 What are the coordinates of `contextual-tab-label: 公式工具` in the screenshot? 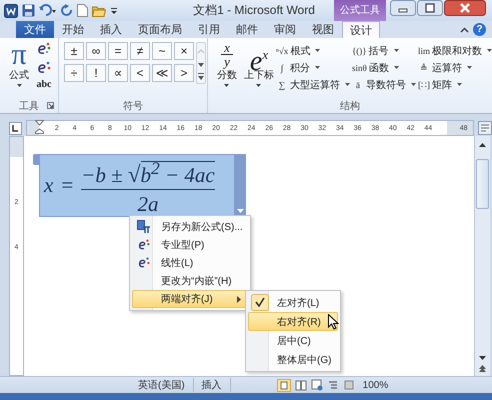 It's located at (360, 10).